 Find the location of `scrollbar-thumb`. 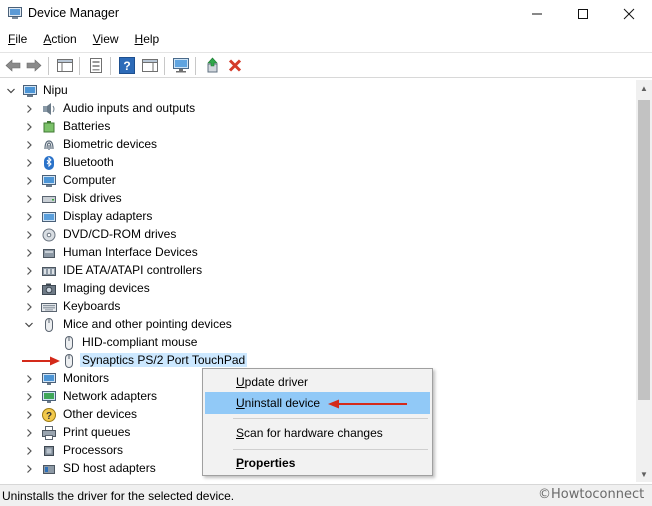

scrollbar-thumb is located at coordinates (644, 250).